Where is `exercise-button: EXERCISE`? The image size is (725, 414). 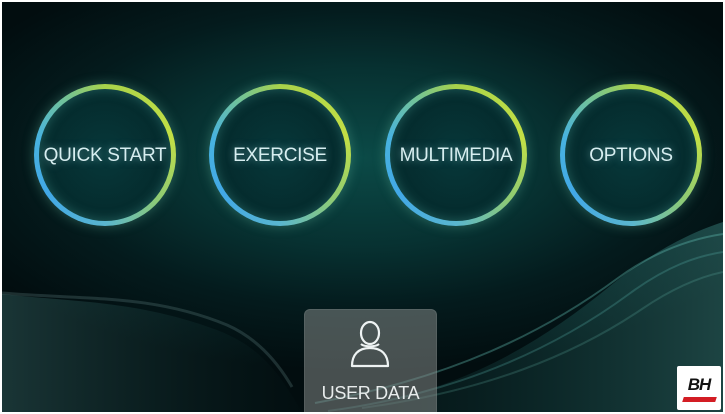
exercise-button: EXERCISE is located at coordinates (280, 155).